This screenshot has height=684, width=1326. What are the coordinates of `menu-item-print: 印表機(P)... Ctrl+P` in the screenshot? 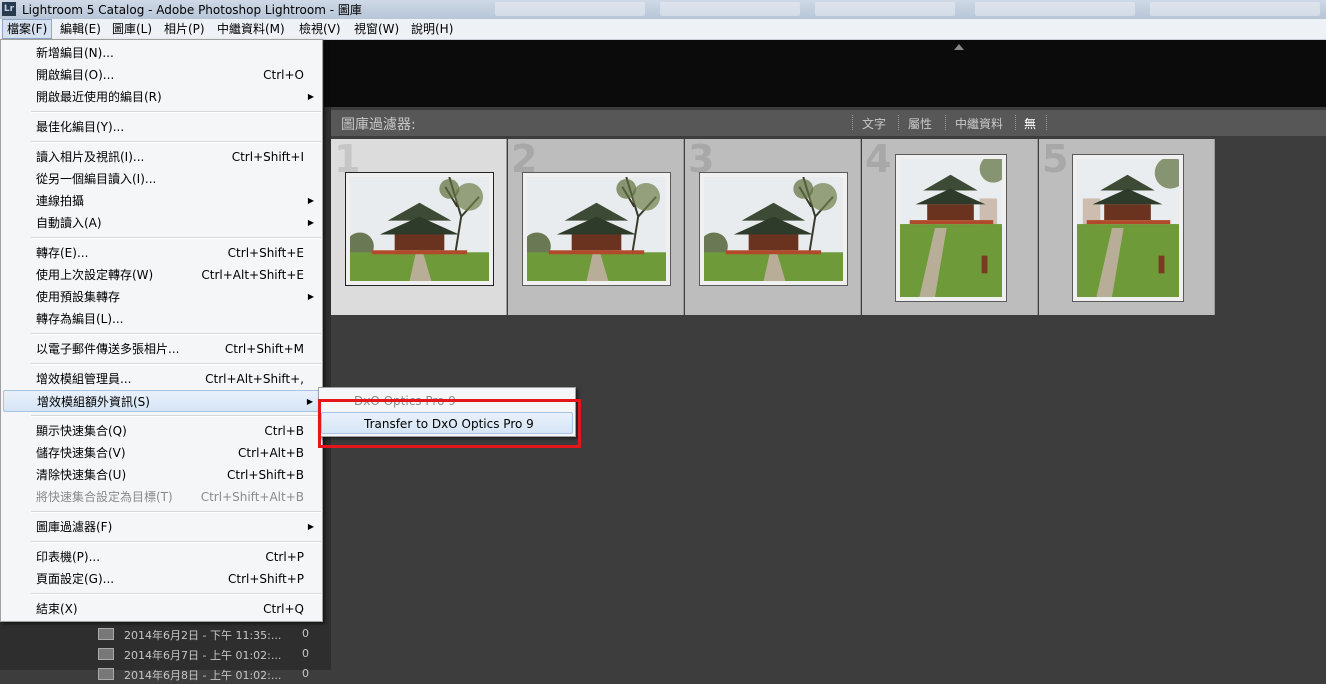 It's located at (161, 557).